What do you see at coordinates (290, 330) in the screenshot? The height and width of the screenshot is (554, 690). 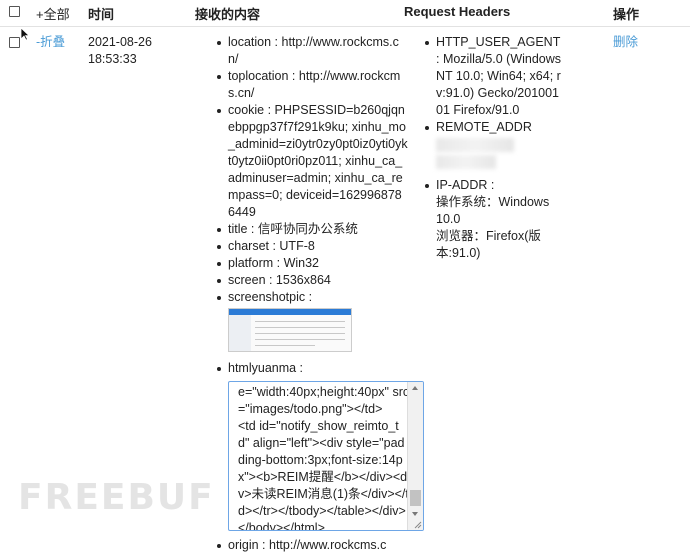 I see `screenshot-thumbnail` at bounding box center [290, 330].